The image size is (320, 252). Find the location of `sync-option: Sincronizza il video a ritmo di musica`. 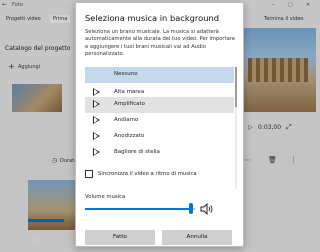

sync-option: Sincronizza il video a ritmo di musica is located at coordinates (162, 175).